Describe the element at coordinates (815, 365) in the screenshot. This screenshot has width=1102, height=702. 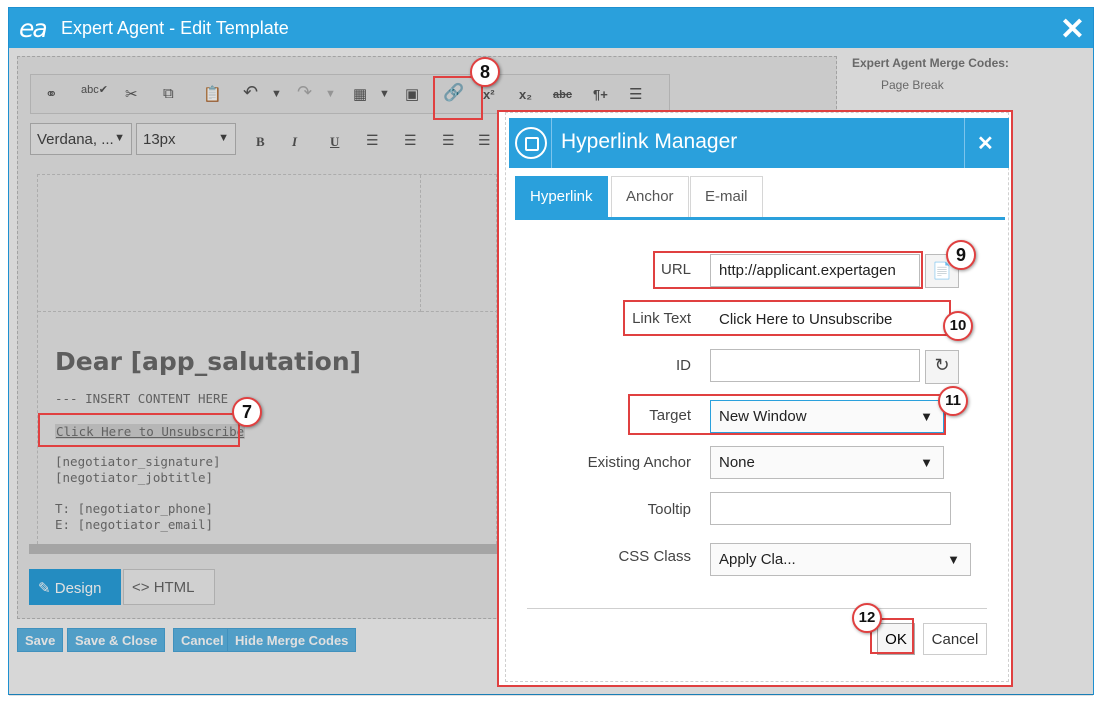
I see `id-input` at that location.